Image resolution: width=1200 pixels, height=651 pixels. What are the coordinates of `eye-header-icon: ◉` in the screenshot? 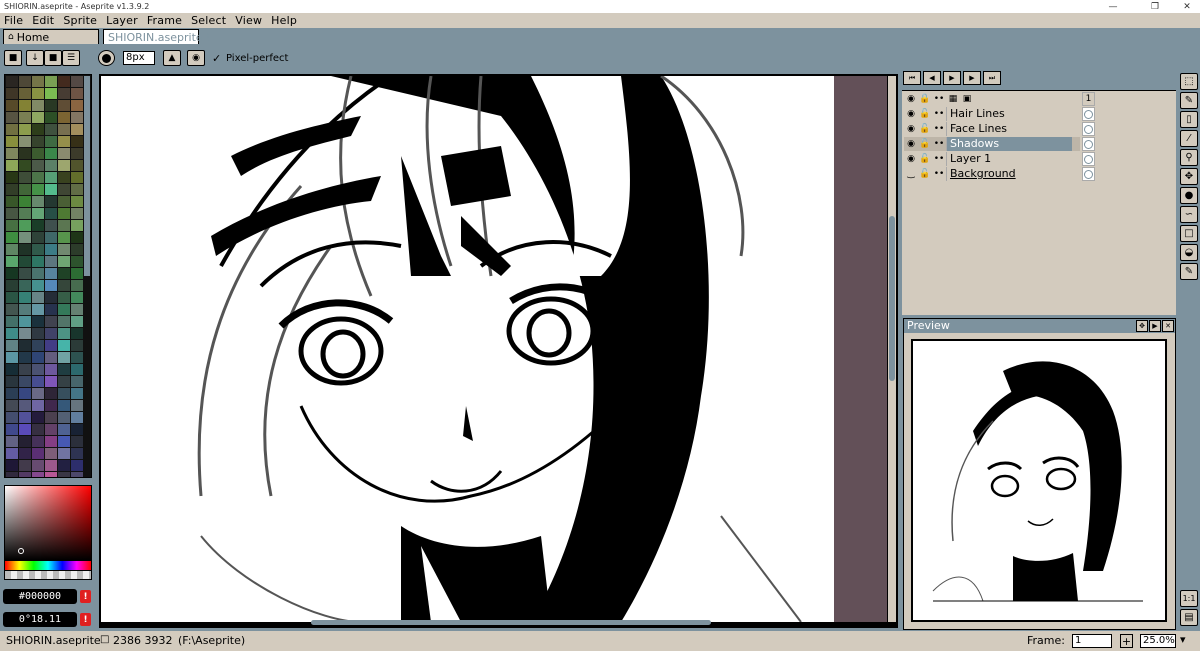 It's located at (911, 99).